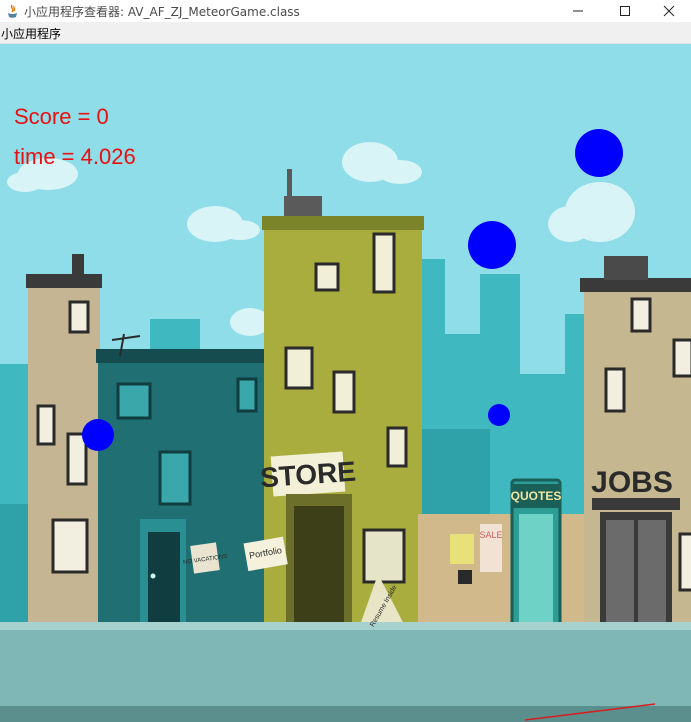 The height and width of the screenshot is (722, 691). What do you see at coordinates (75, 156) in the screenshot?
I see `time-display: time = 4.026` at bounding box center [75, 156].